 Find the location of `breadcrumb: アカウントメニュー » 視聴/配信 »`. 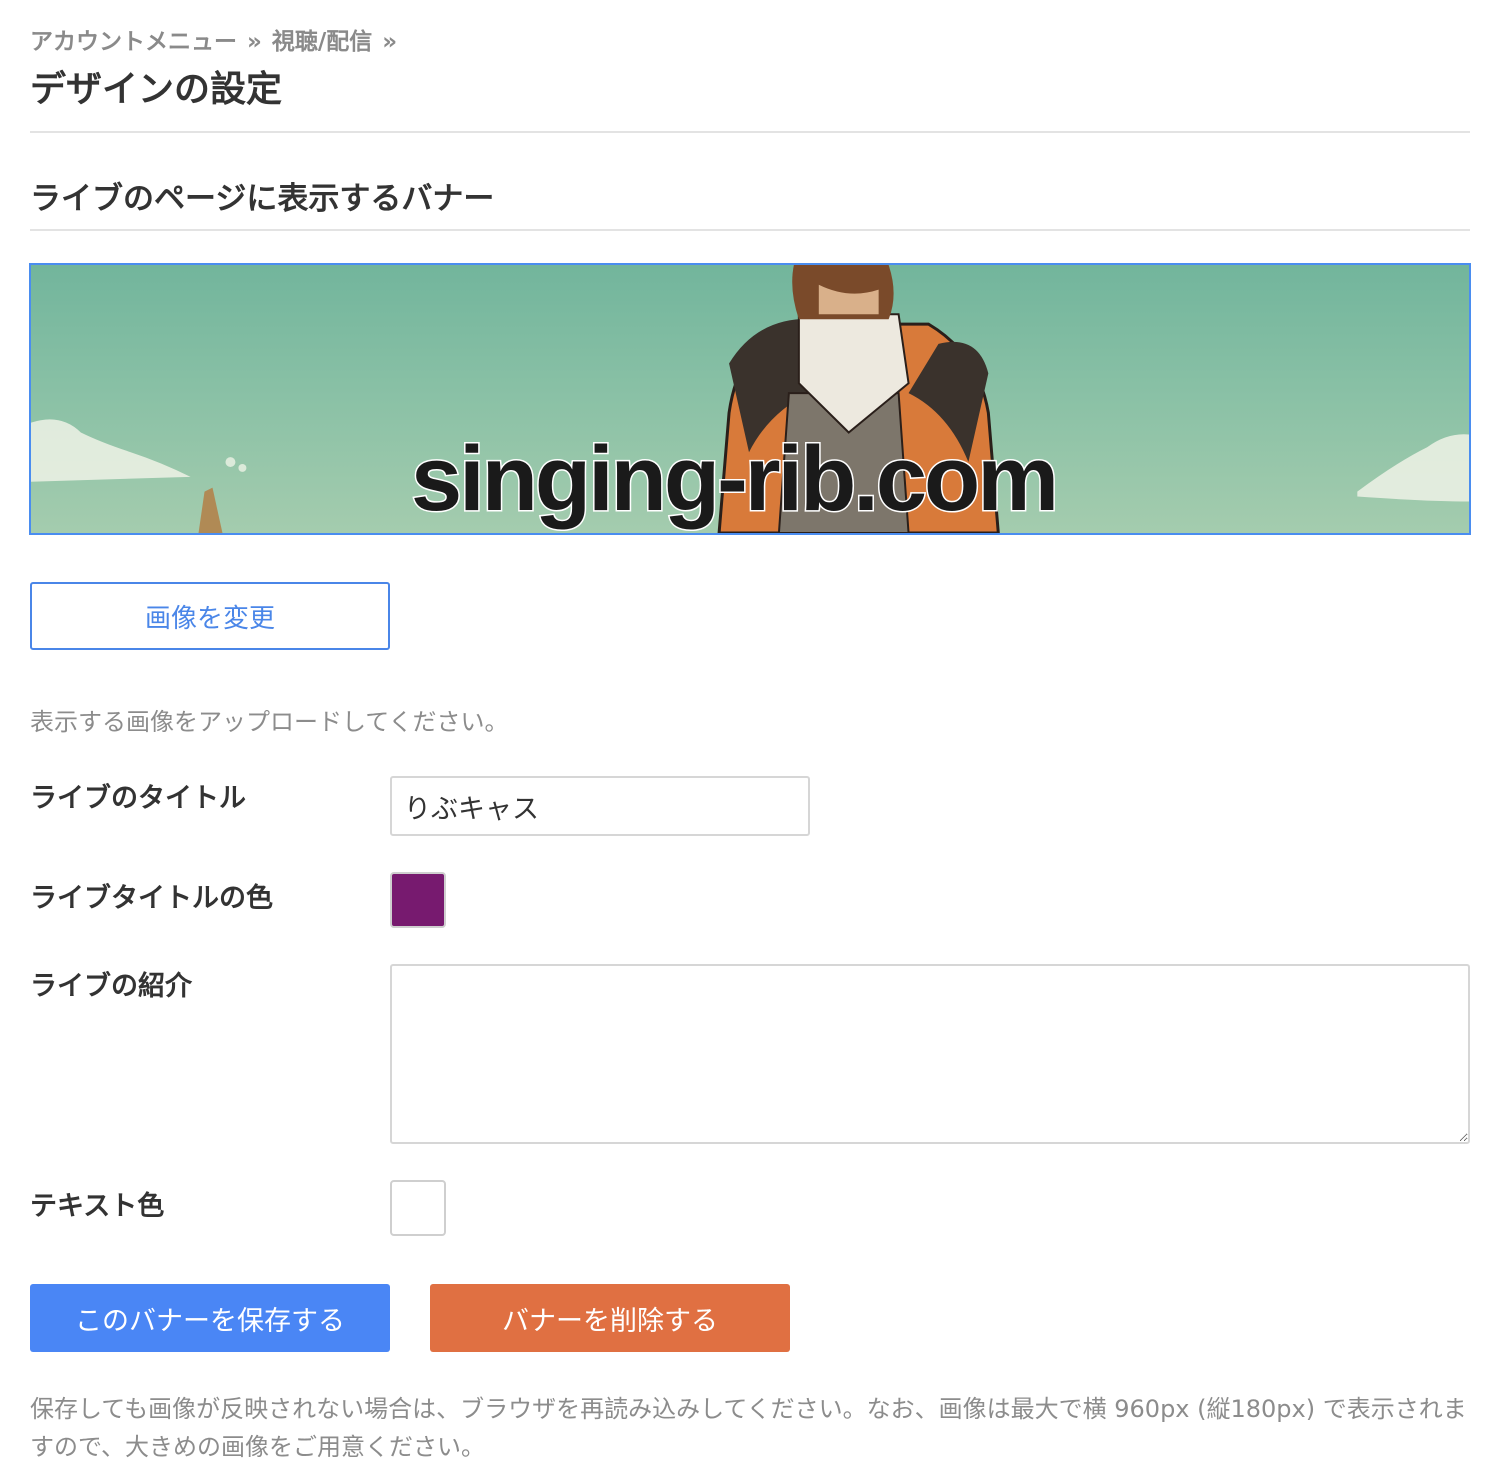

breadcrumb: アカウントメニュー » 視聴/配信 » is located at coordinates (218, 39).